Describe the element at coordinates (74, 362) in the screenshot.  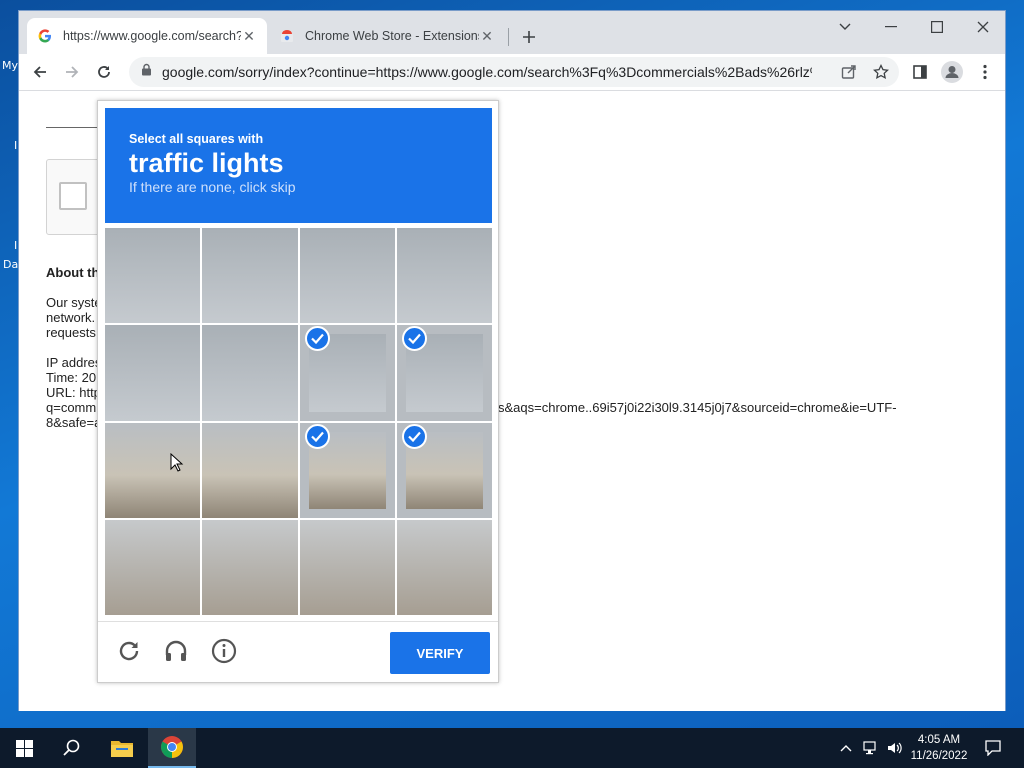
I see `info-line: IP addres` at that location.